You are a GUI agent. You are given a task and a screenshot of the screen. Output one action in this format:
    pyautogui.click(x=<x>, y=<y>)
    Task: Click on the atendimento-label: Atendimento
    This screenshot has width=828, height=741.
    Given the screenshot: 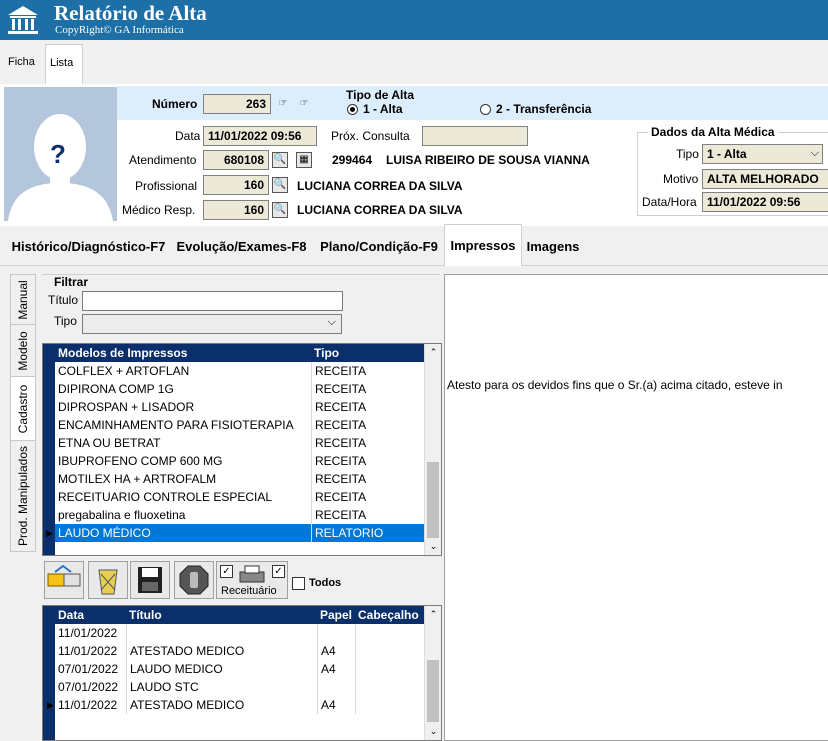 What is the action you would take?
    pyautogui.click(x=163, y=160)
    